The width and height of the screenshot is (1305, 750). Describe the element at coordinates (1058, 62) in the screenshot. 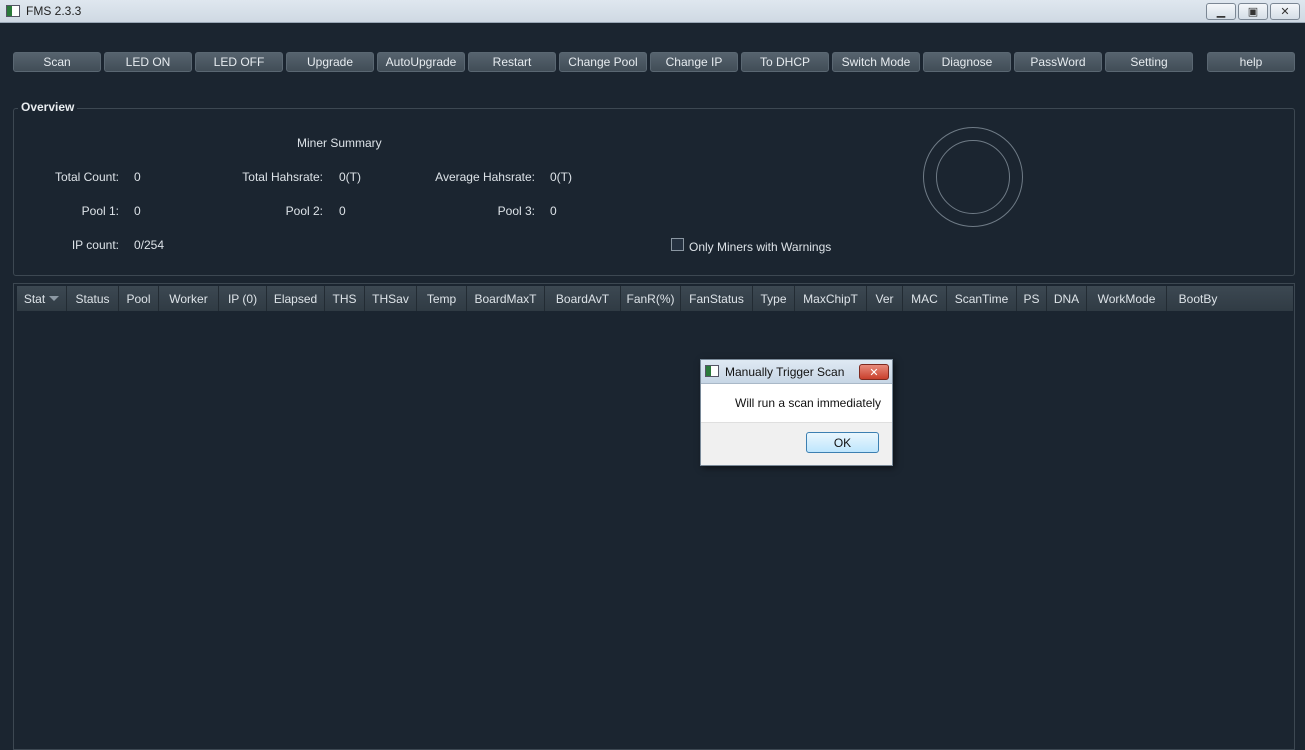

I see `password-button: PassWord` at that location.